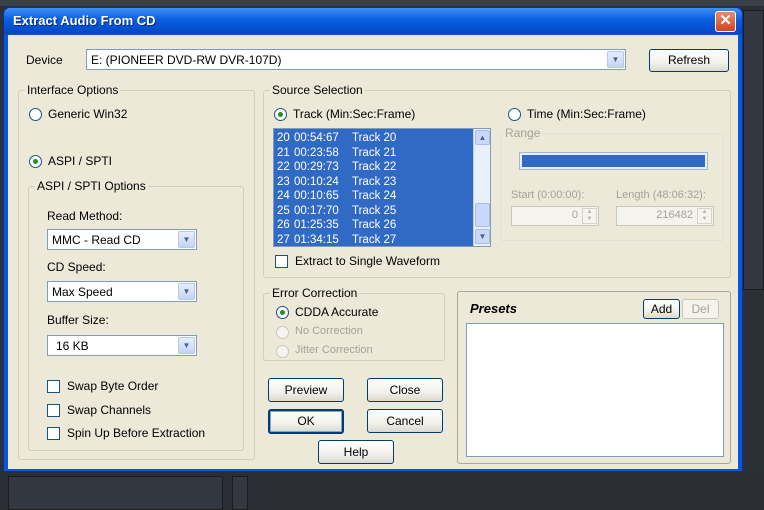  Describe the element at coordinates (356, 59) in the screenshot. I see `device-select: E: (PIONEER DVD-RW DVR-107D) ▼` at that location.